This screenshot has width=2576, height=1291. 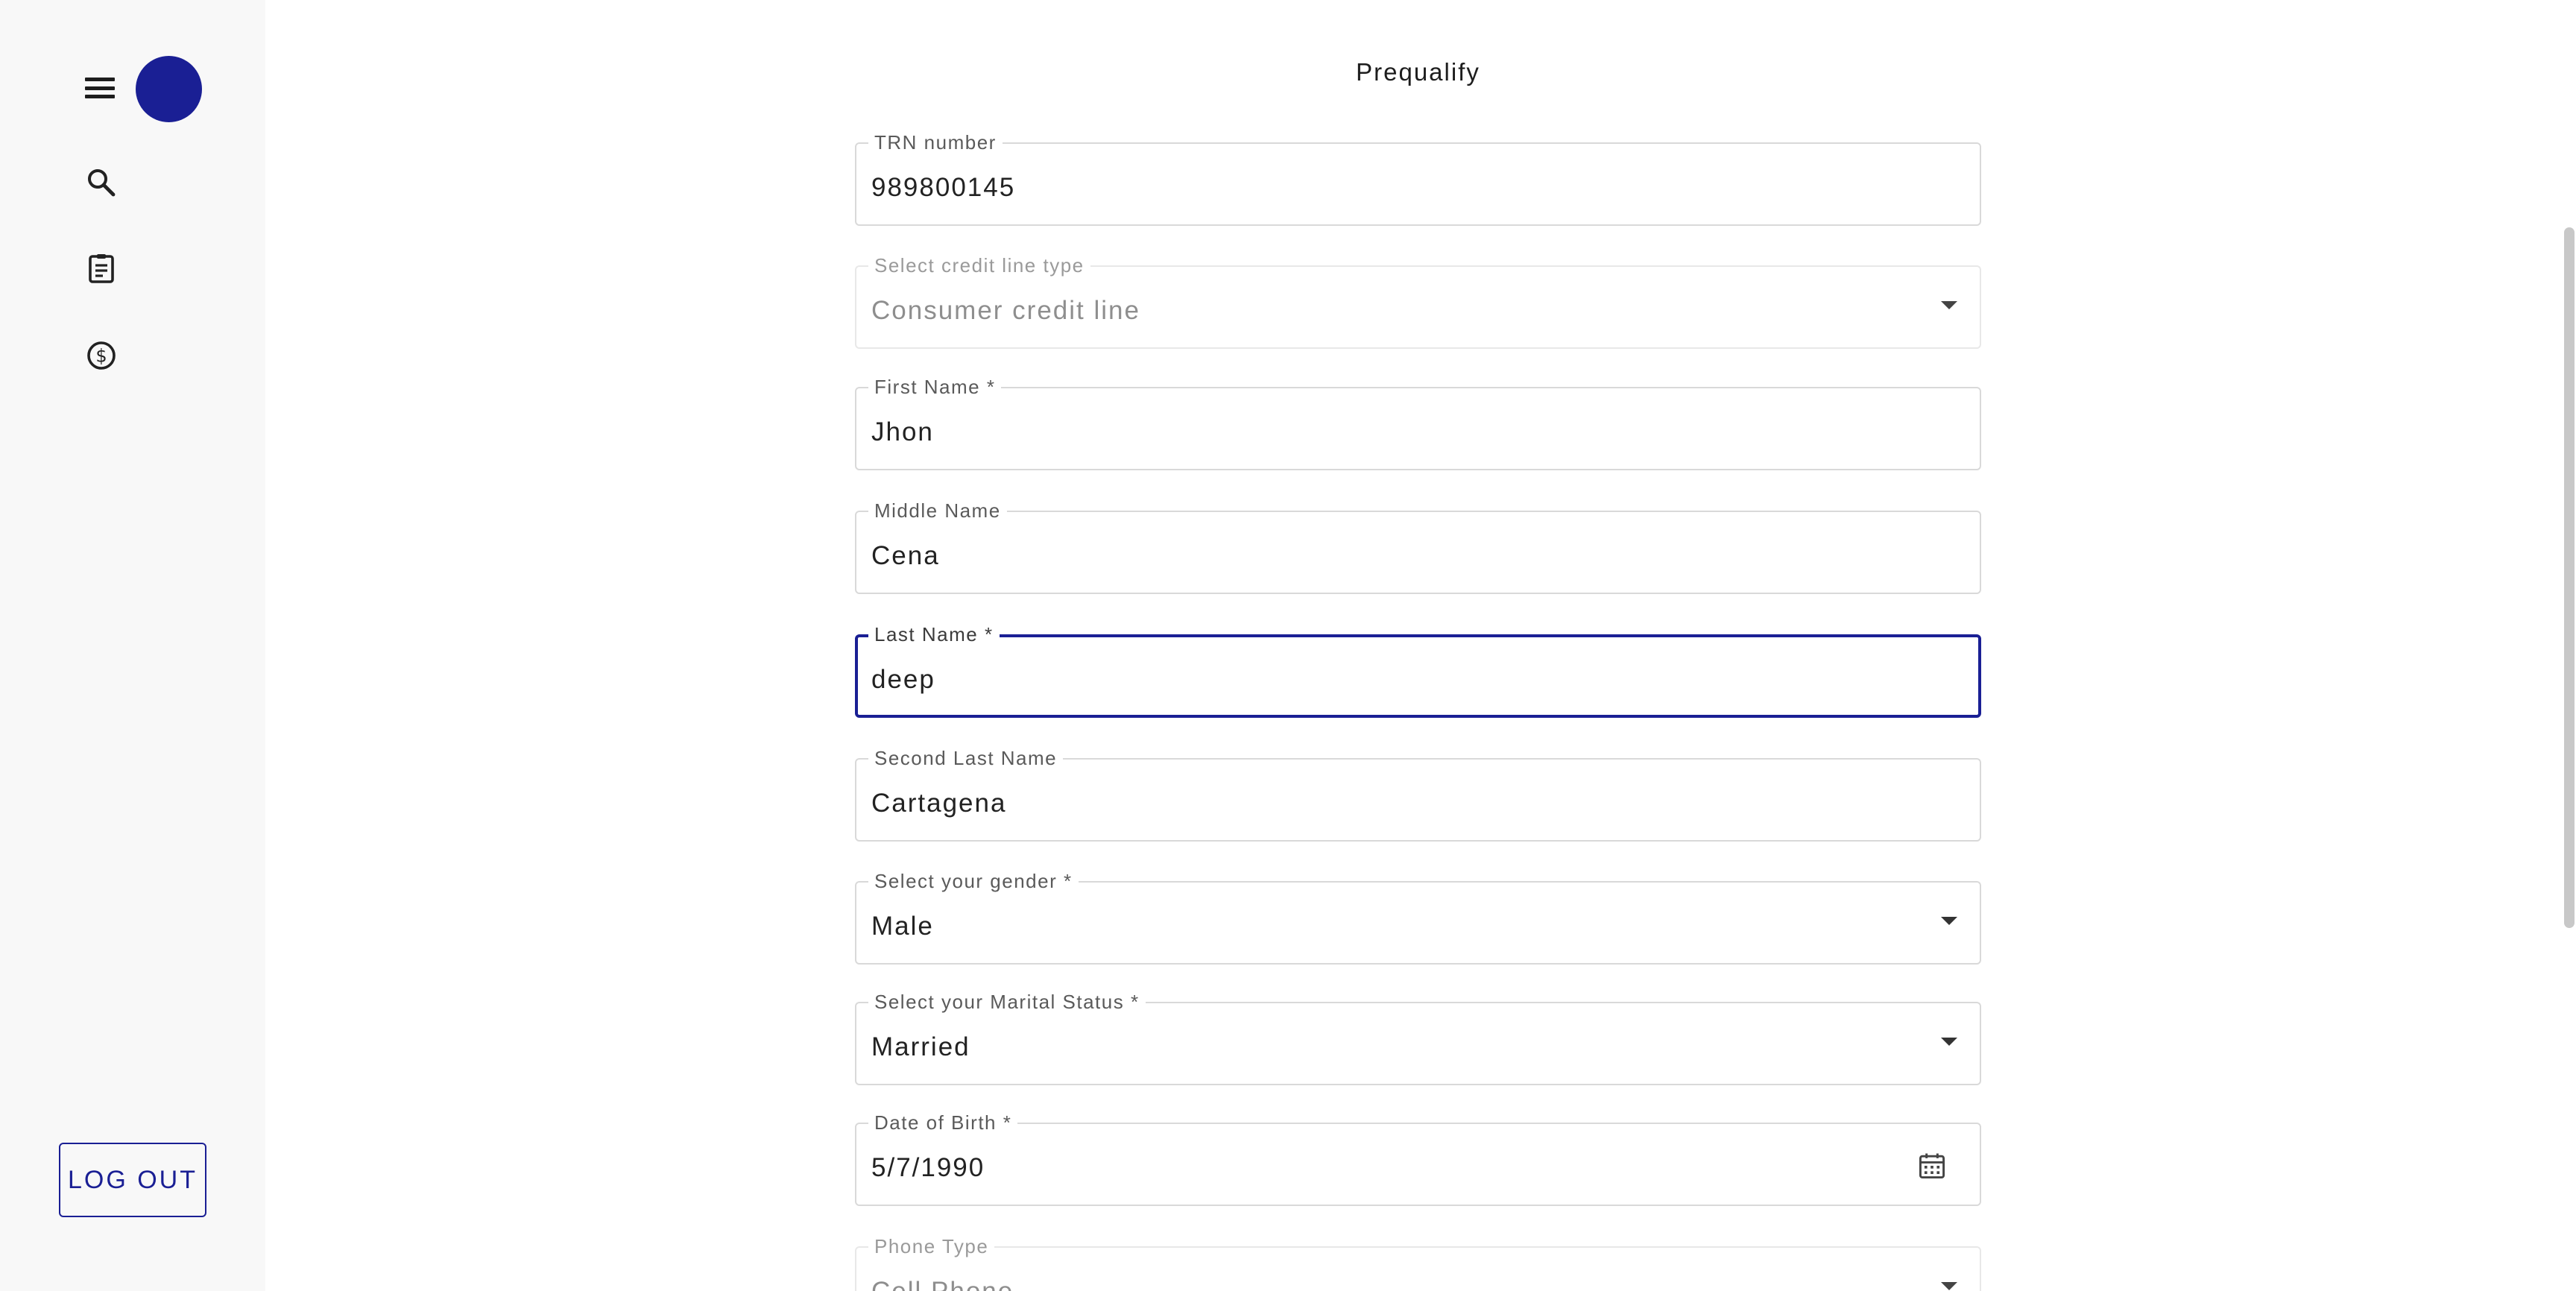 I want to click on sidebar: $ LOG OUT, so click(x=132, y=645).